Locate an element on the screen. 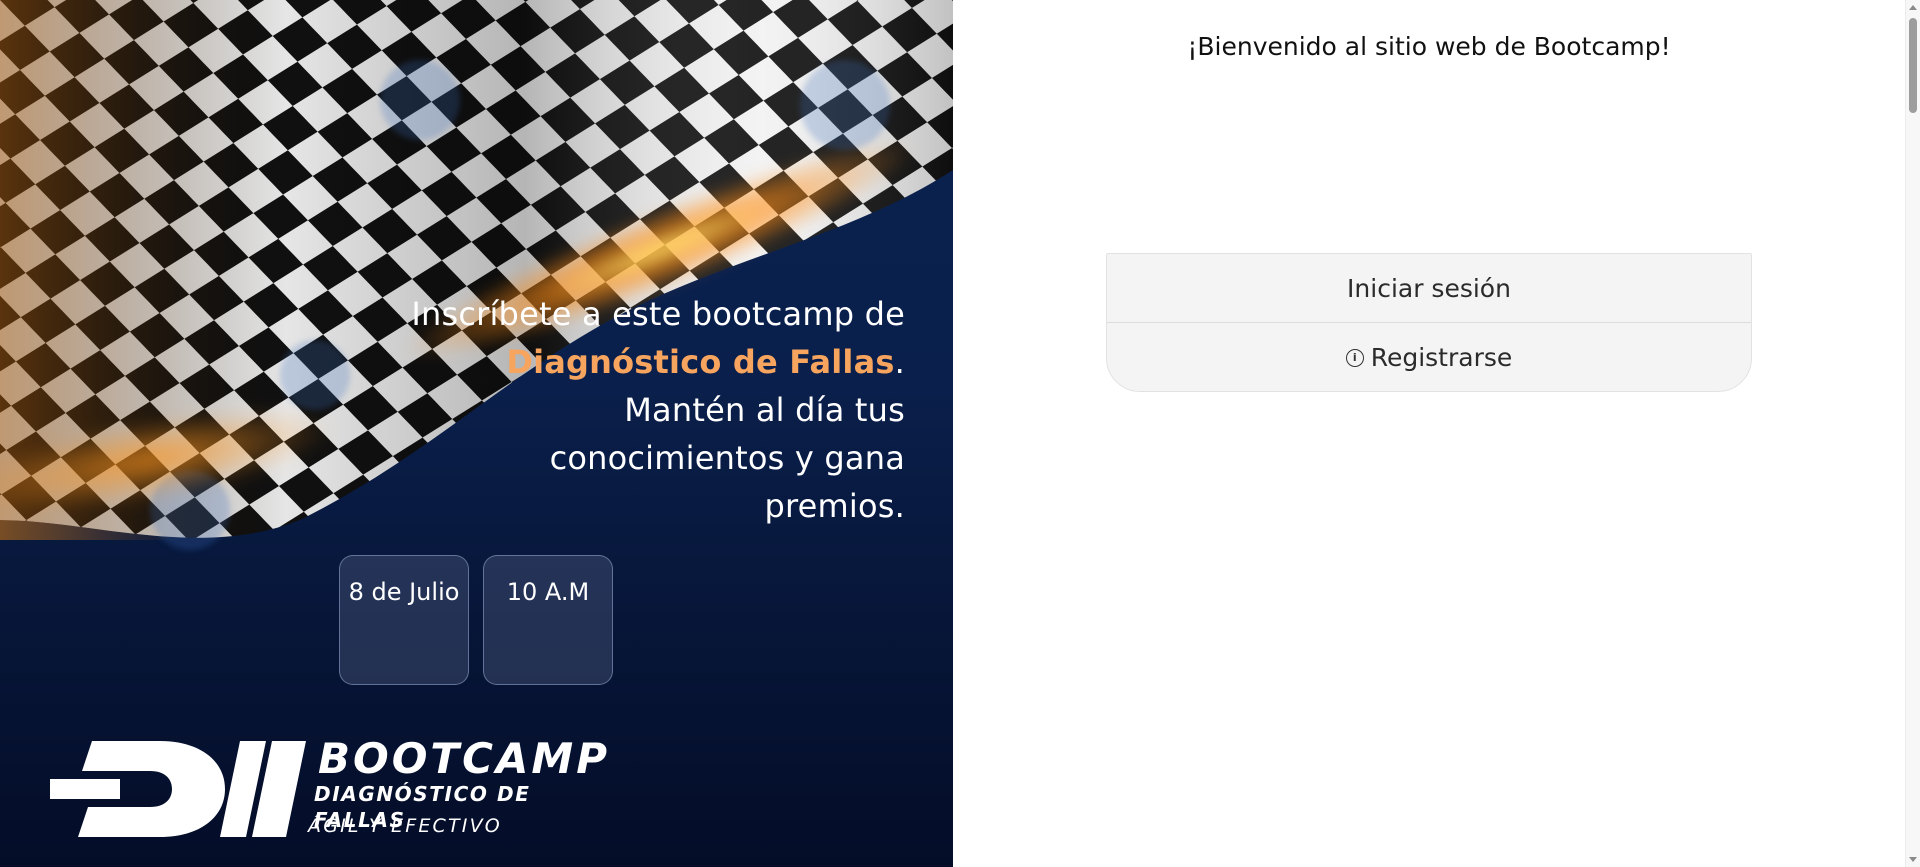 Image resolution: width=1920 pixels, height=867 pixels. logo-title: BOOTCAMP is located at coordinates (464, 758).